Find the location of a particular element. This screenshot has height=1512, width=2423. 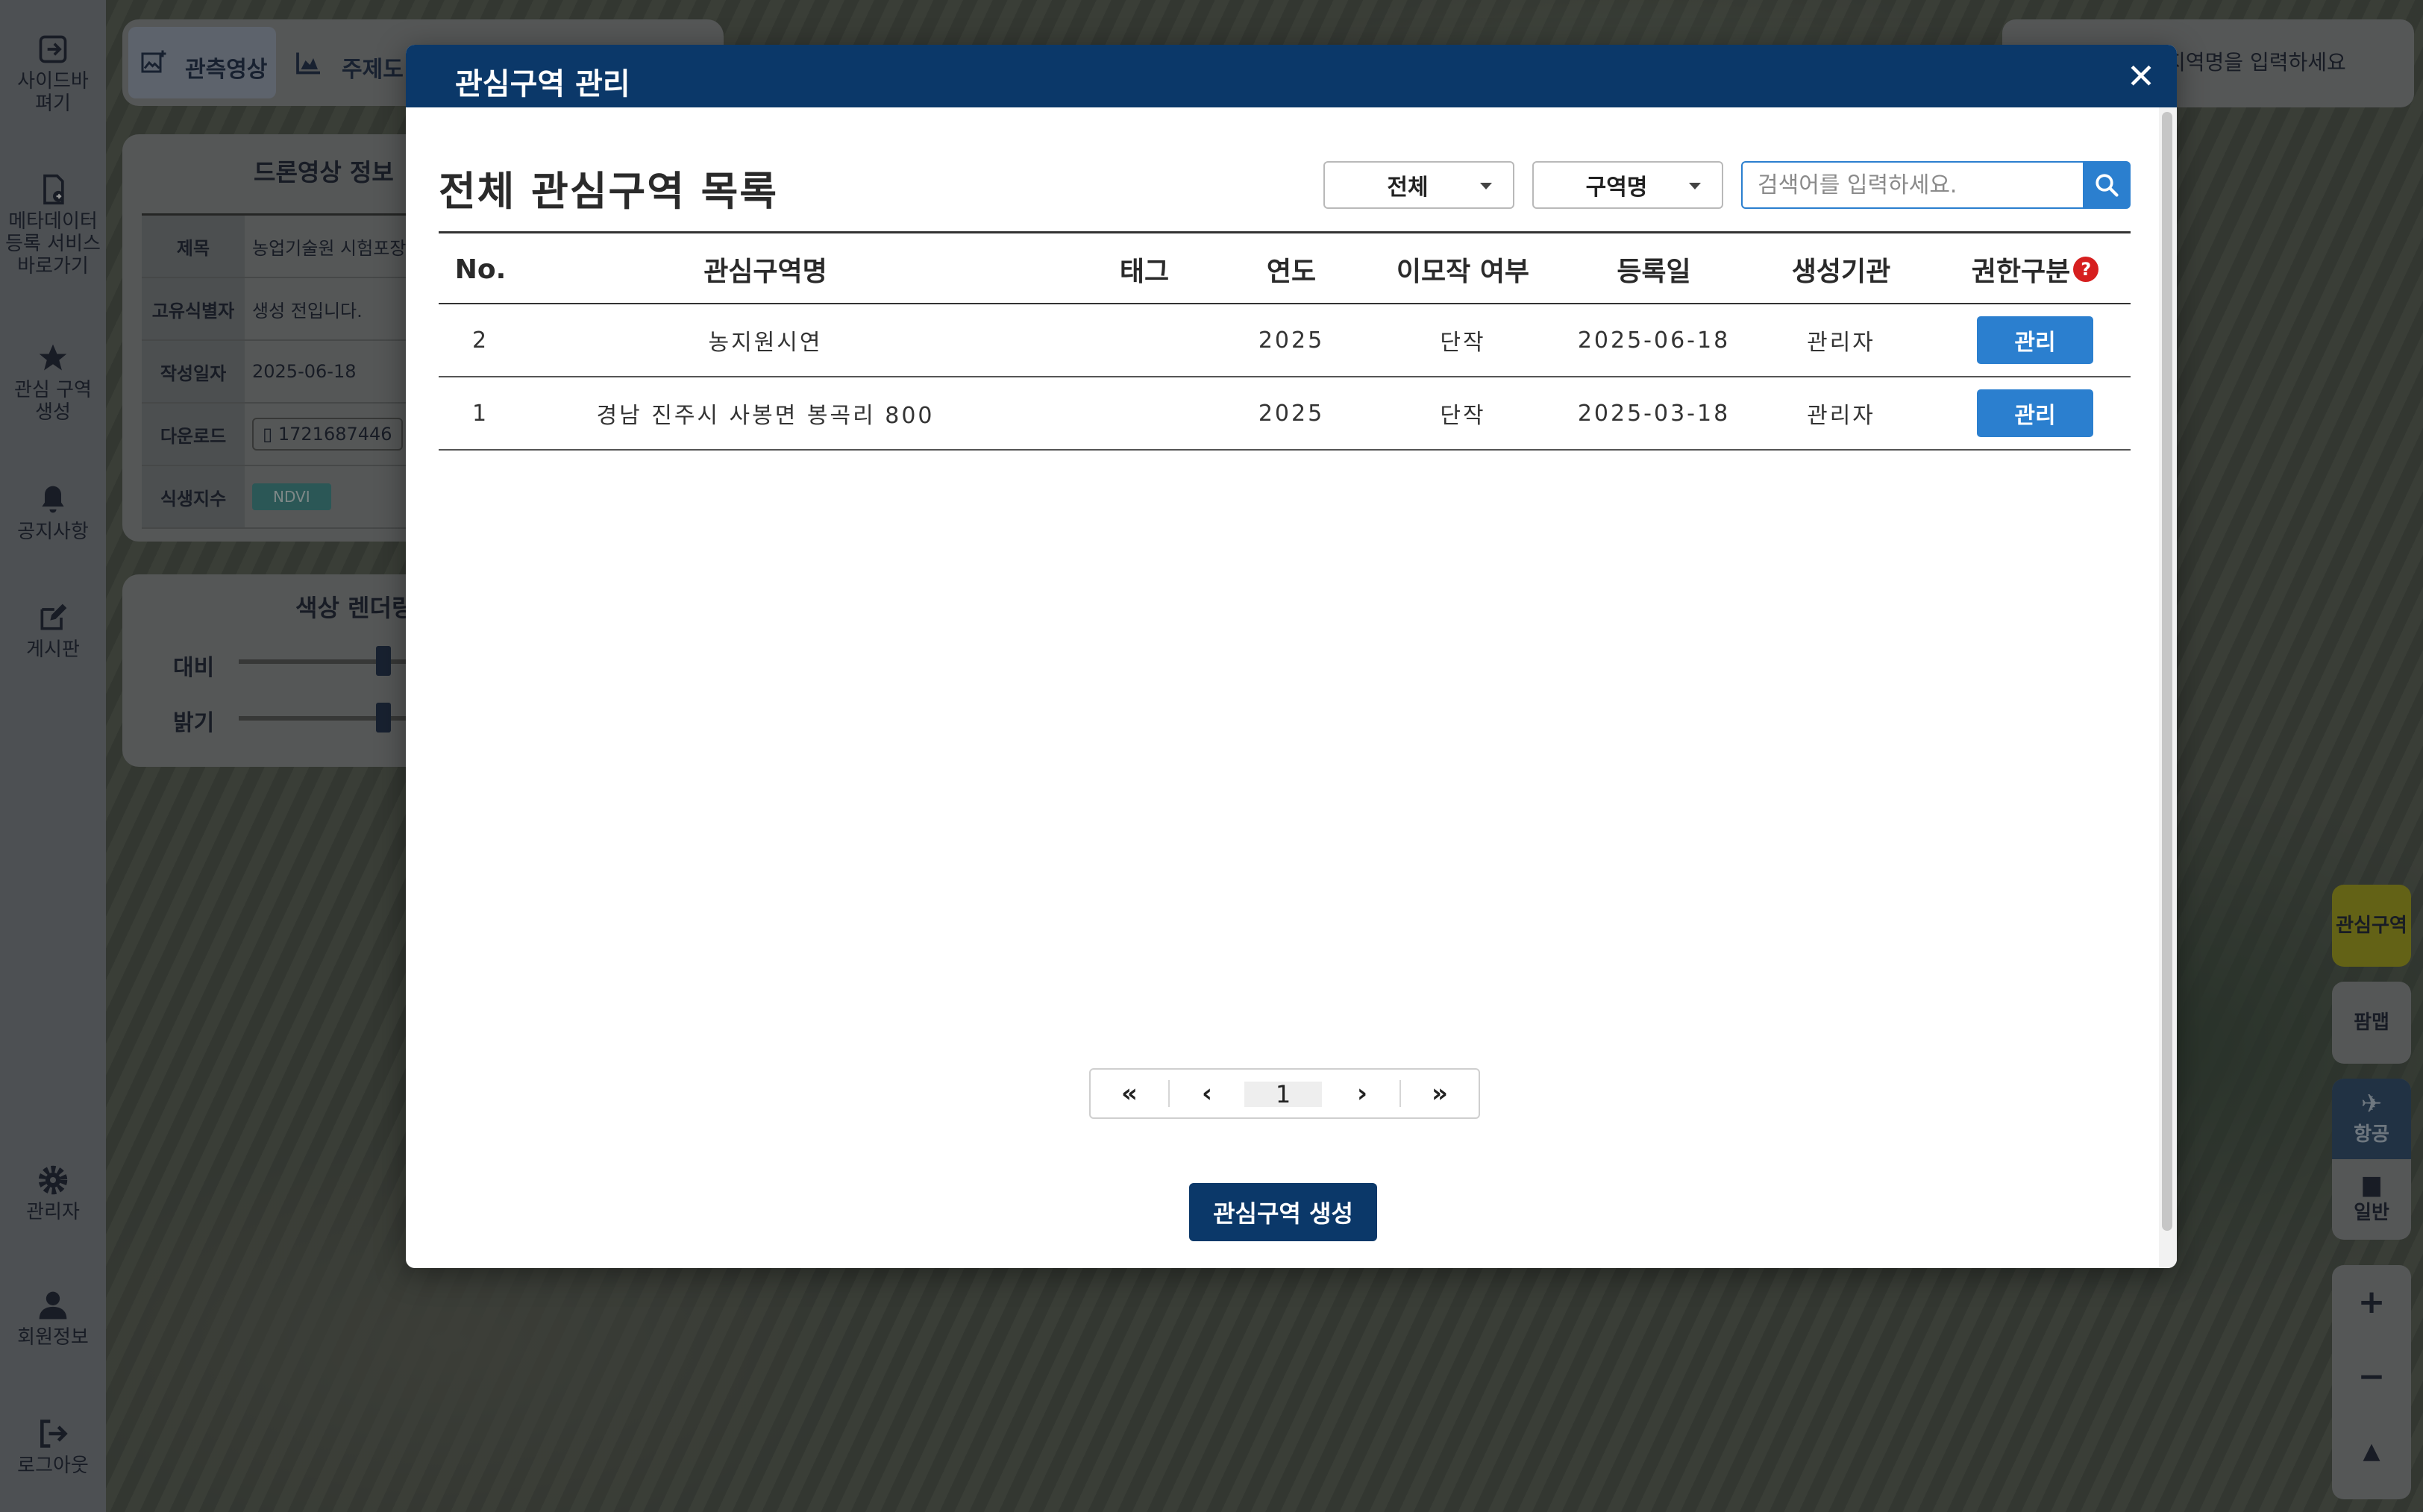

col-name: 관심구역명 is located at coordinates (765, 272).